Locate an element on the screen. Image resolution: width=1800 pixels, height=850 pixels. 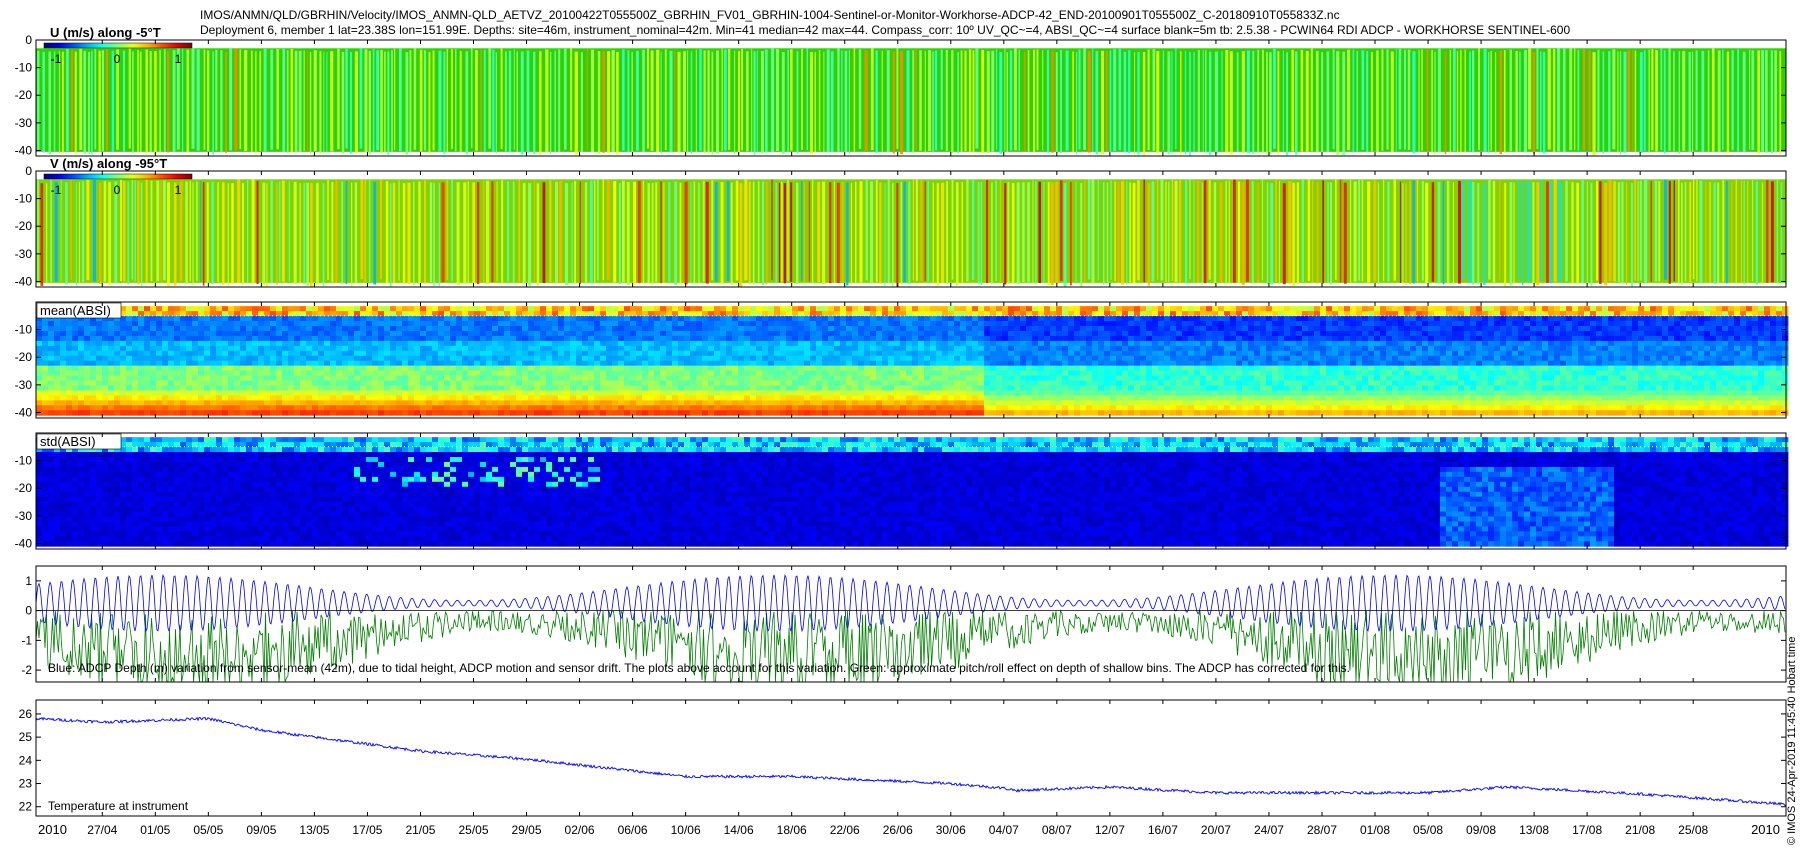
x-tick-label: 28/07 is located at coordinates (1322, 830).